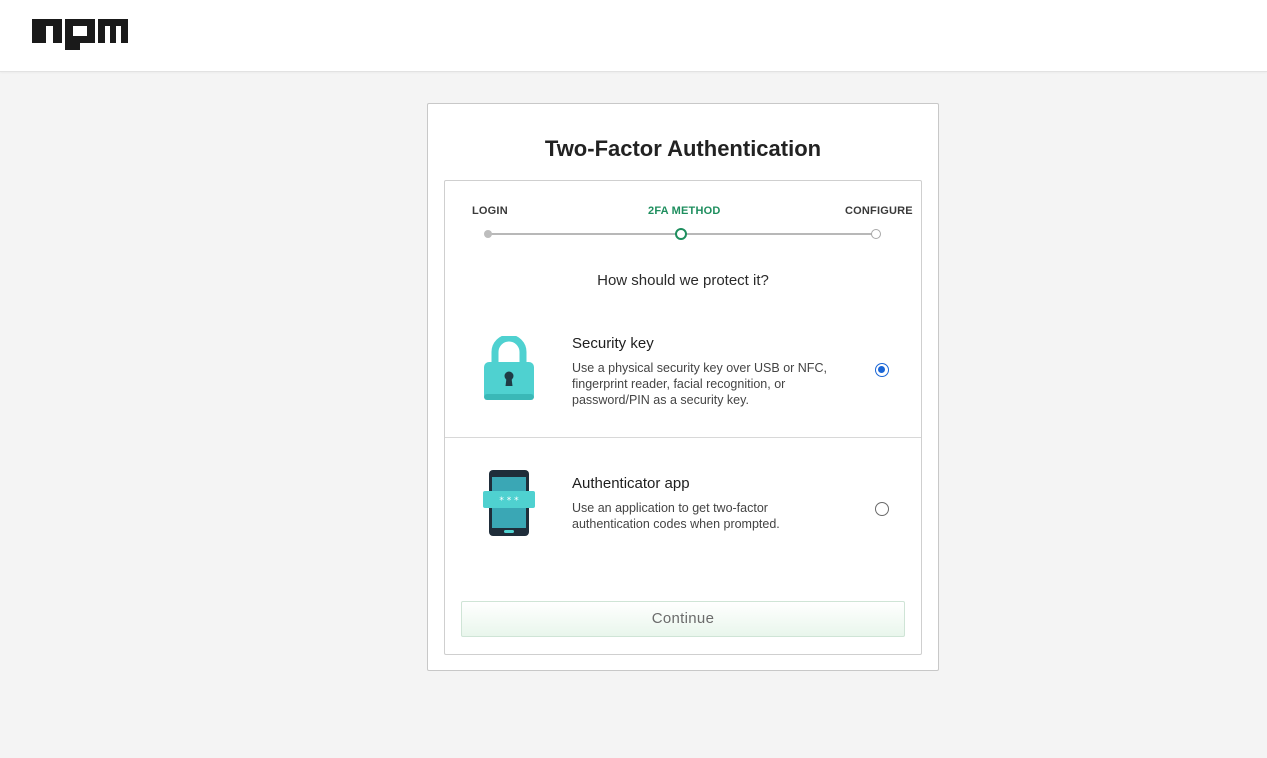 This screenshot has width=1267, height=758. Describe the element at coordinates (488, 234) in the screenshot. I see `step-login-dot` at that location.